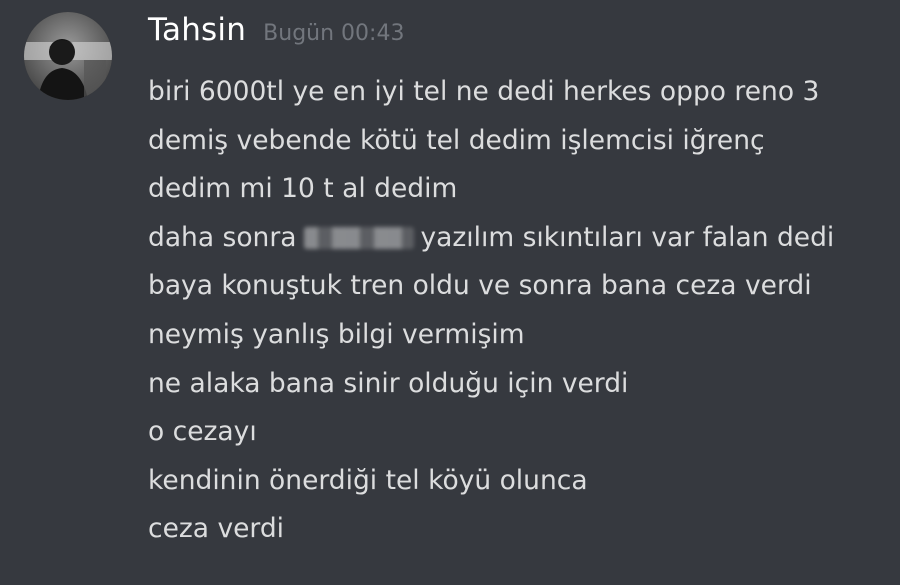 The width and height of the screenshot is (900, 585). I want to click on redacted-text, so click(359, 237).